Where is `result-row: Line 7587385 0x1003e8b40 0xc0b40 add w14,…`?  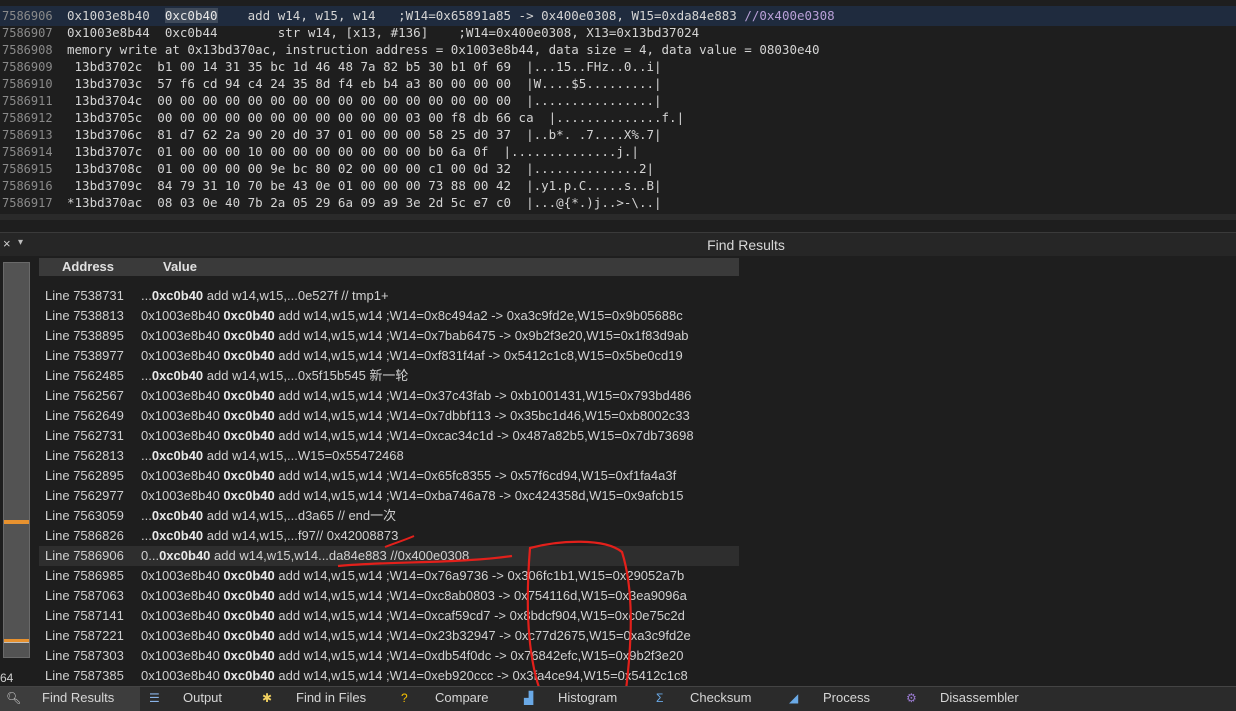
result-row: Line 7587385 0x1003e8b40 0xc0b40 add w14,… is located at coordinates (389, 676).